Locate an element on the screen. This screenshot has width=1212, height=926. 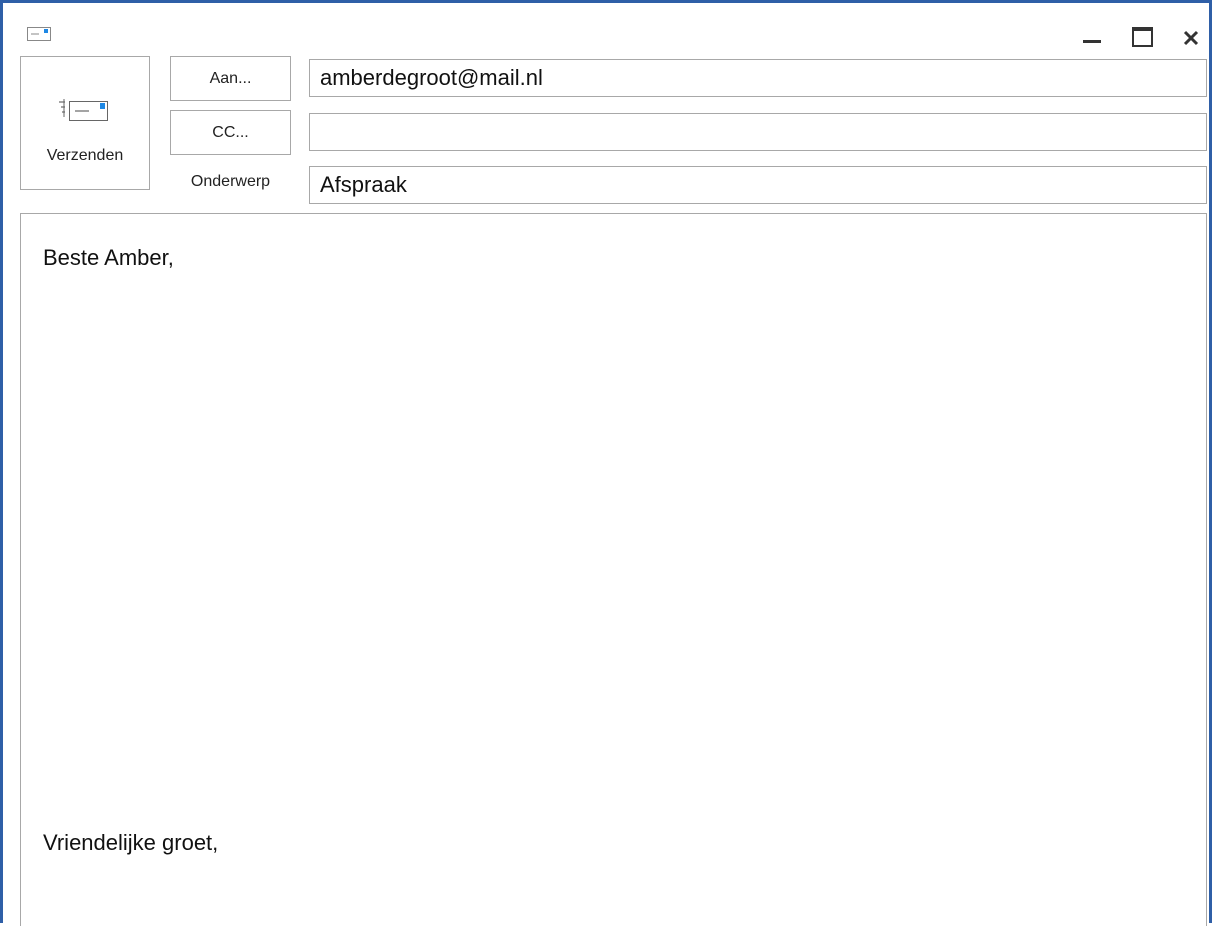
maximize-icon is located at coordinates (1142, 37).